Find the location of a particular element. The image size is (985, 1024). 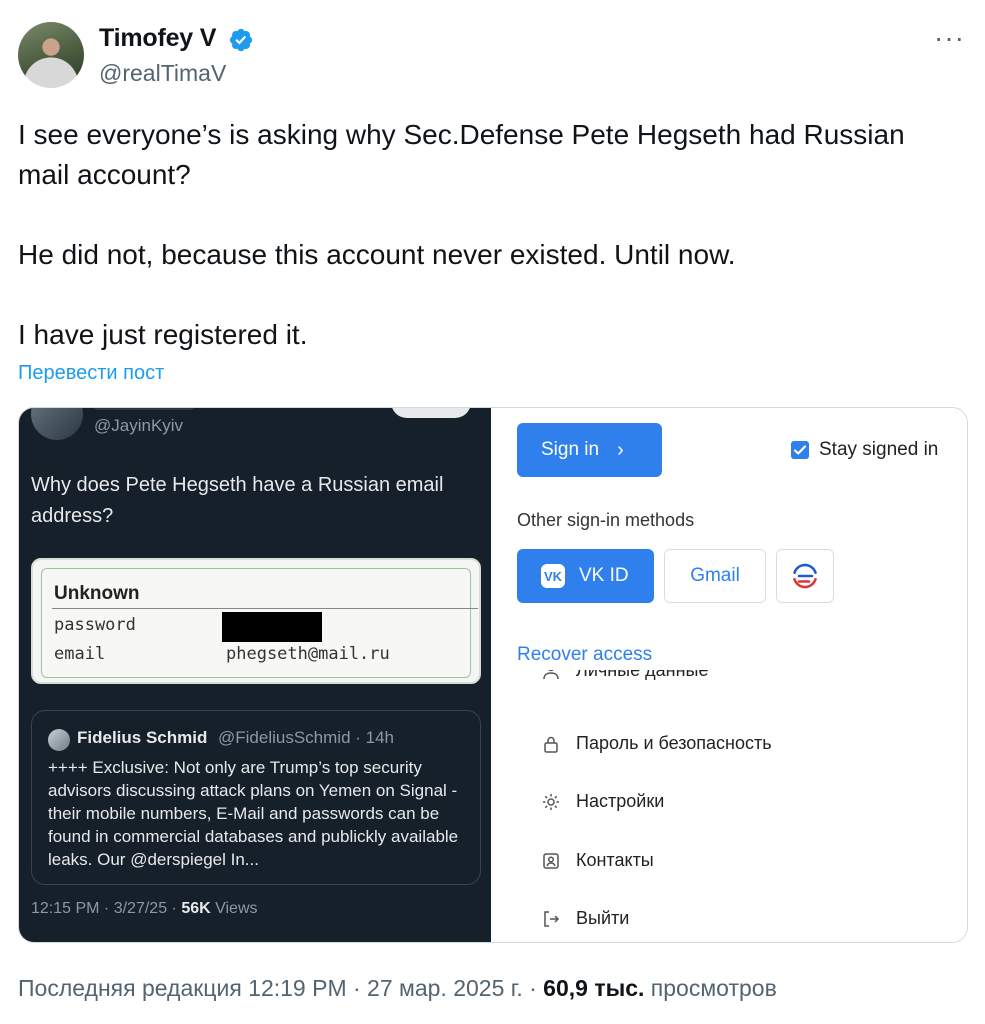

recover-access-link: Recover access is located at coordinates (585, 654).